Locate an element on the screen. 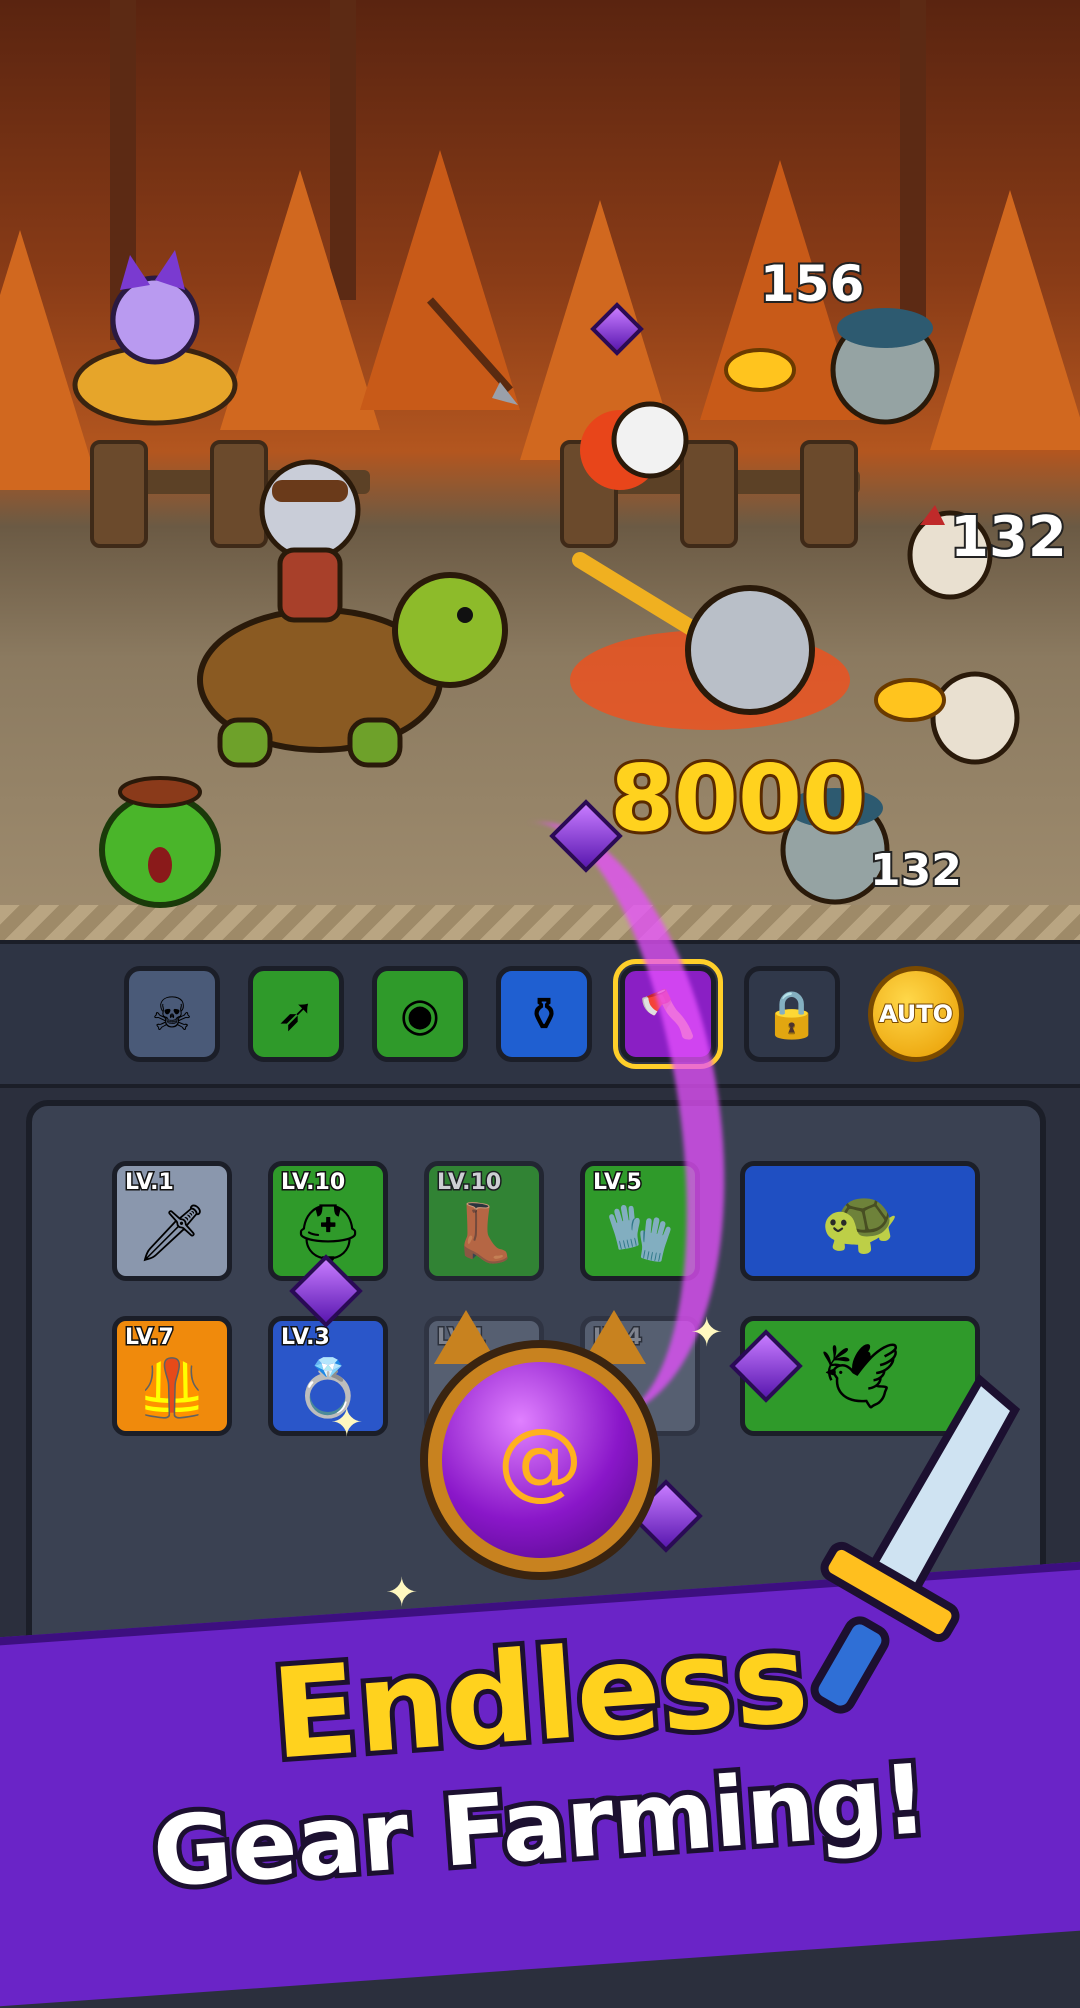 The height and width of the screenshot is (2008, 1080). pet-slot-turtle: 🐢 is located at coordinates (860, 1221).